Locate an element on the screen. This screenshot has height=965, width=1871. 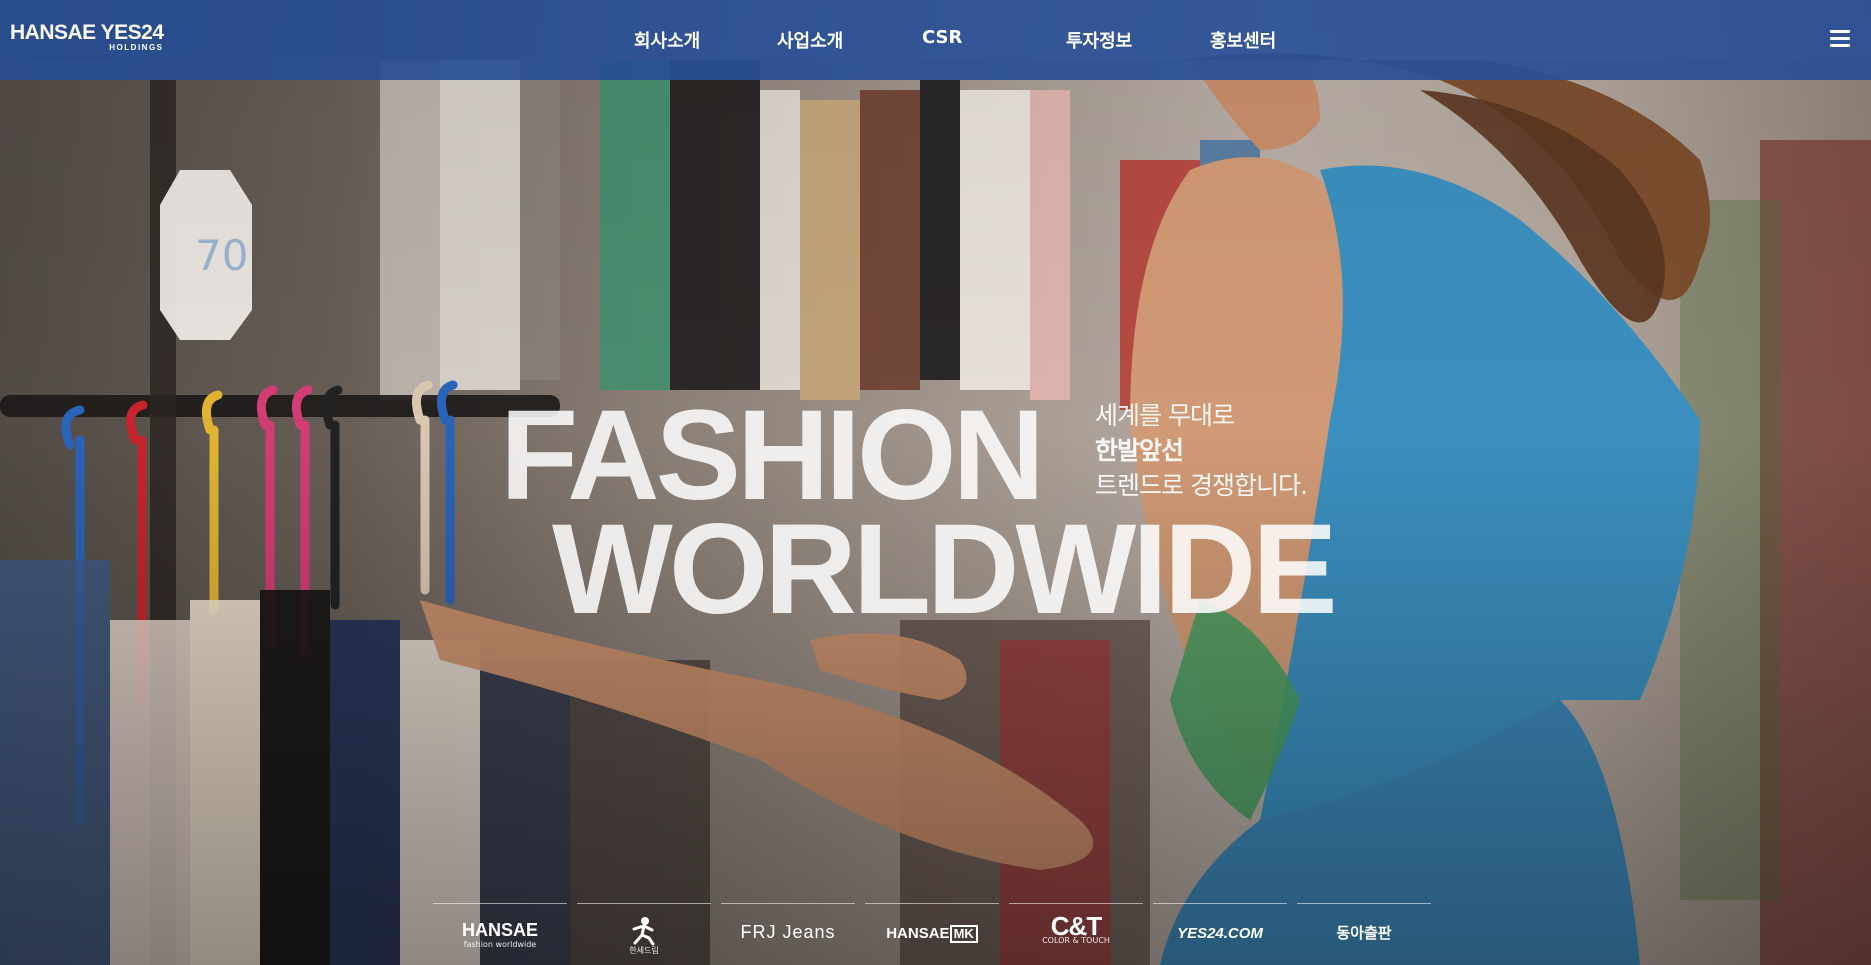
brand-hansae-name: HANSAE is located at coordinates (499, 930).